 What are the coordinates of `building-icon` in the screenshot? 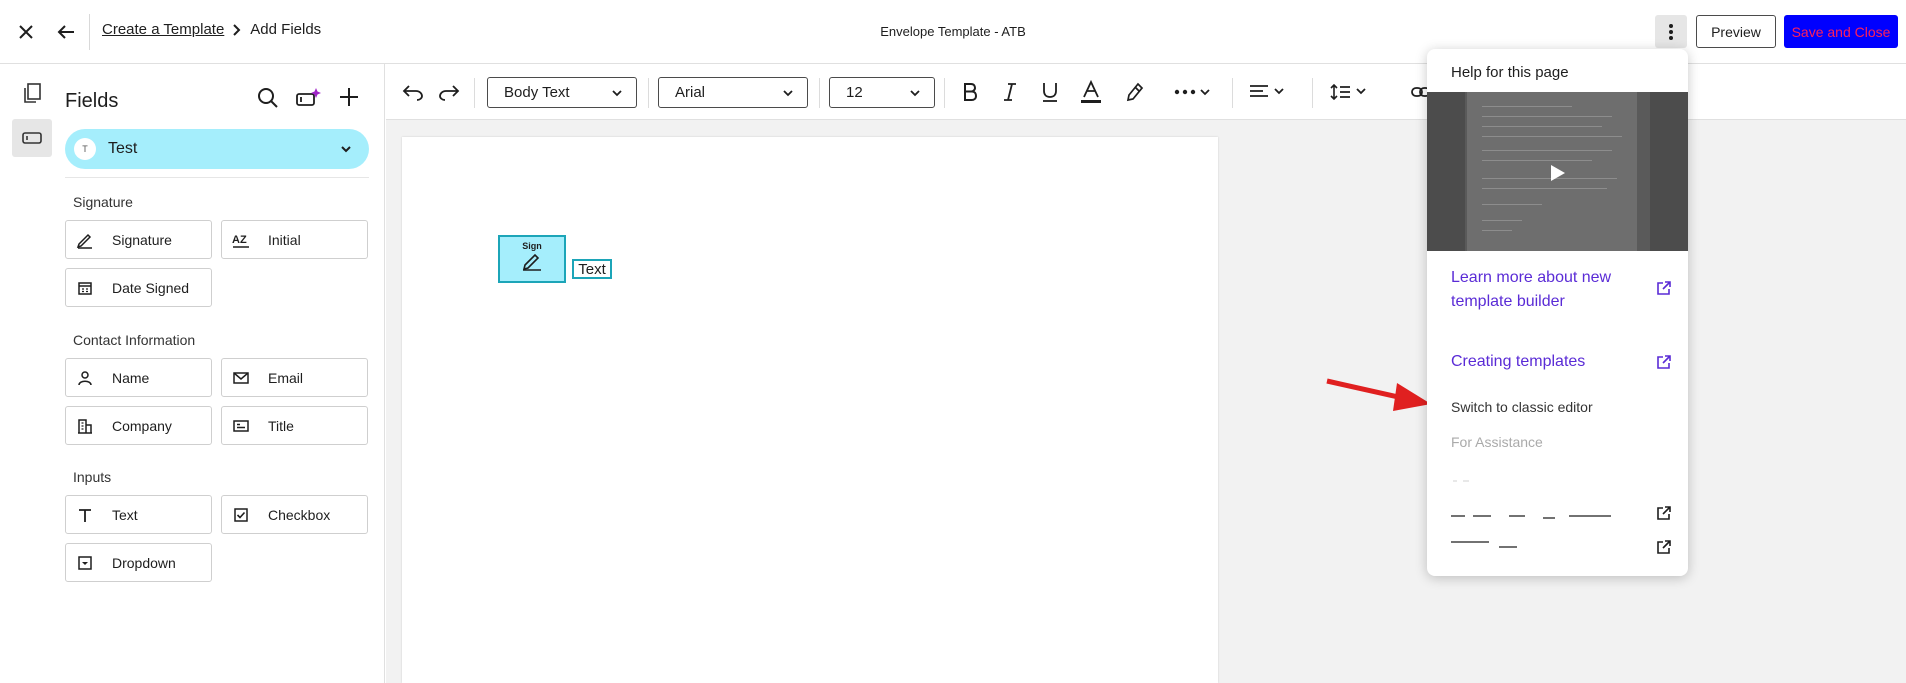 It's located at (85, 426).